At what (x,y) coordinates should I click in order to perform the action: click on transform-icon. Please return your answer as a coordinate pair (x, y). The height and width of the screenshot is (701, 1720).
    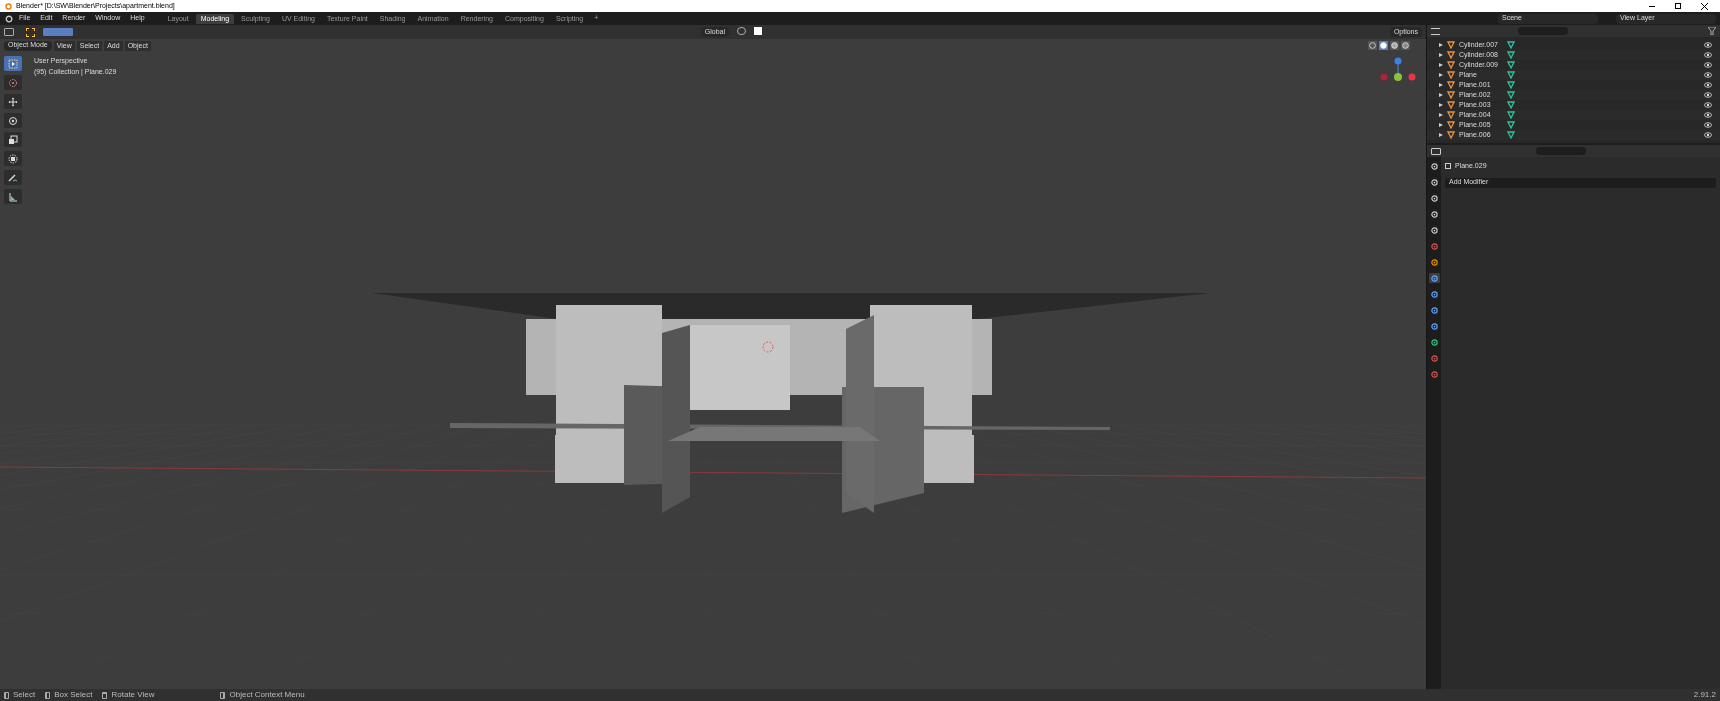
    Looking at the image, I should click on (13, 158).